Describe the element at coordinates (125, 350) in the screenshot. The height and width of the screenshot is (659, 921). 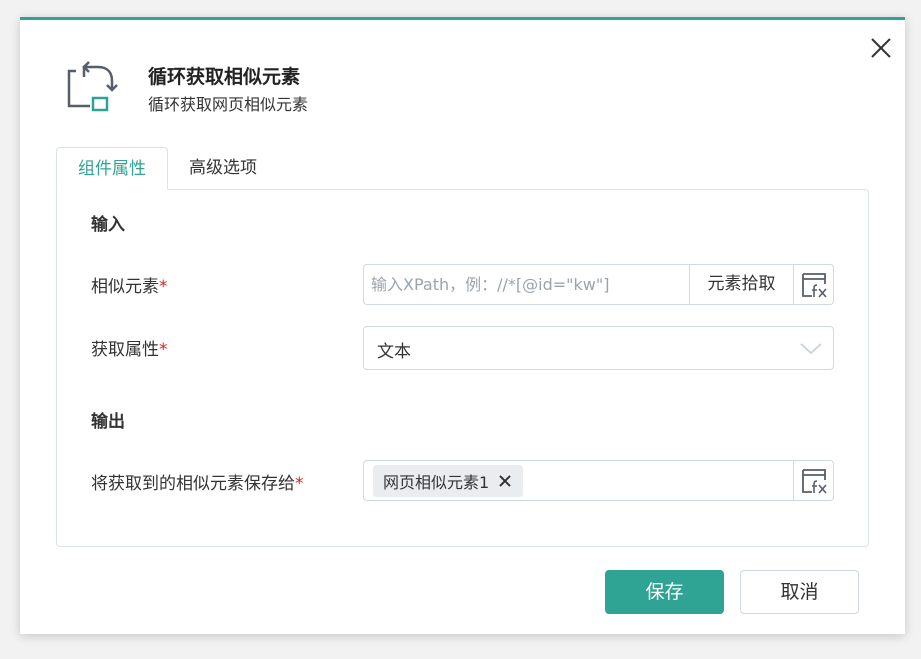
I see `get-attribute-label-text: 获取属性` at that location.